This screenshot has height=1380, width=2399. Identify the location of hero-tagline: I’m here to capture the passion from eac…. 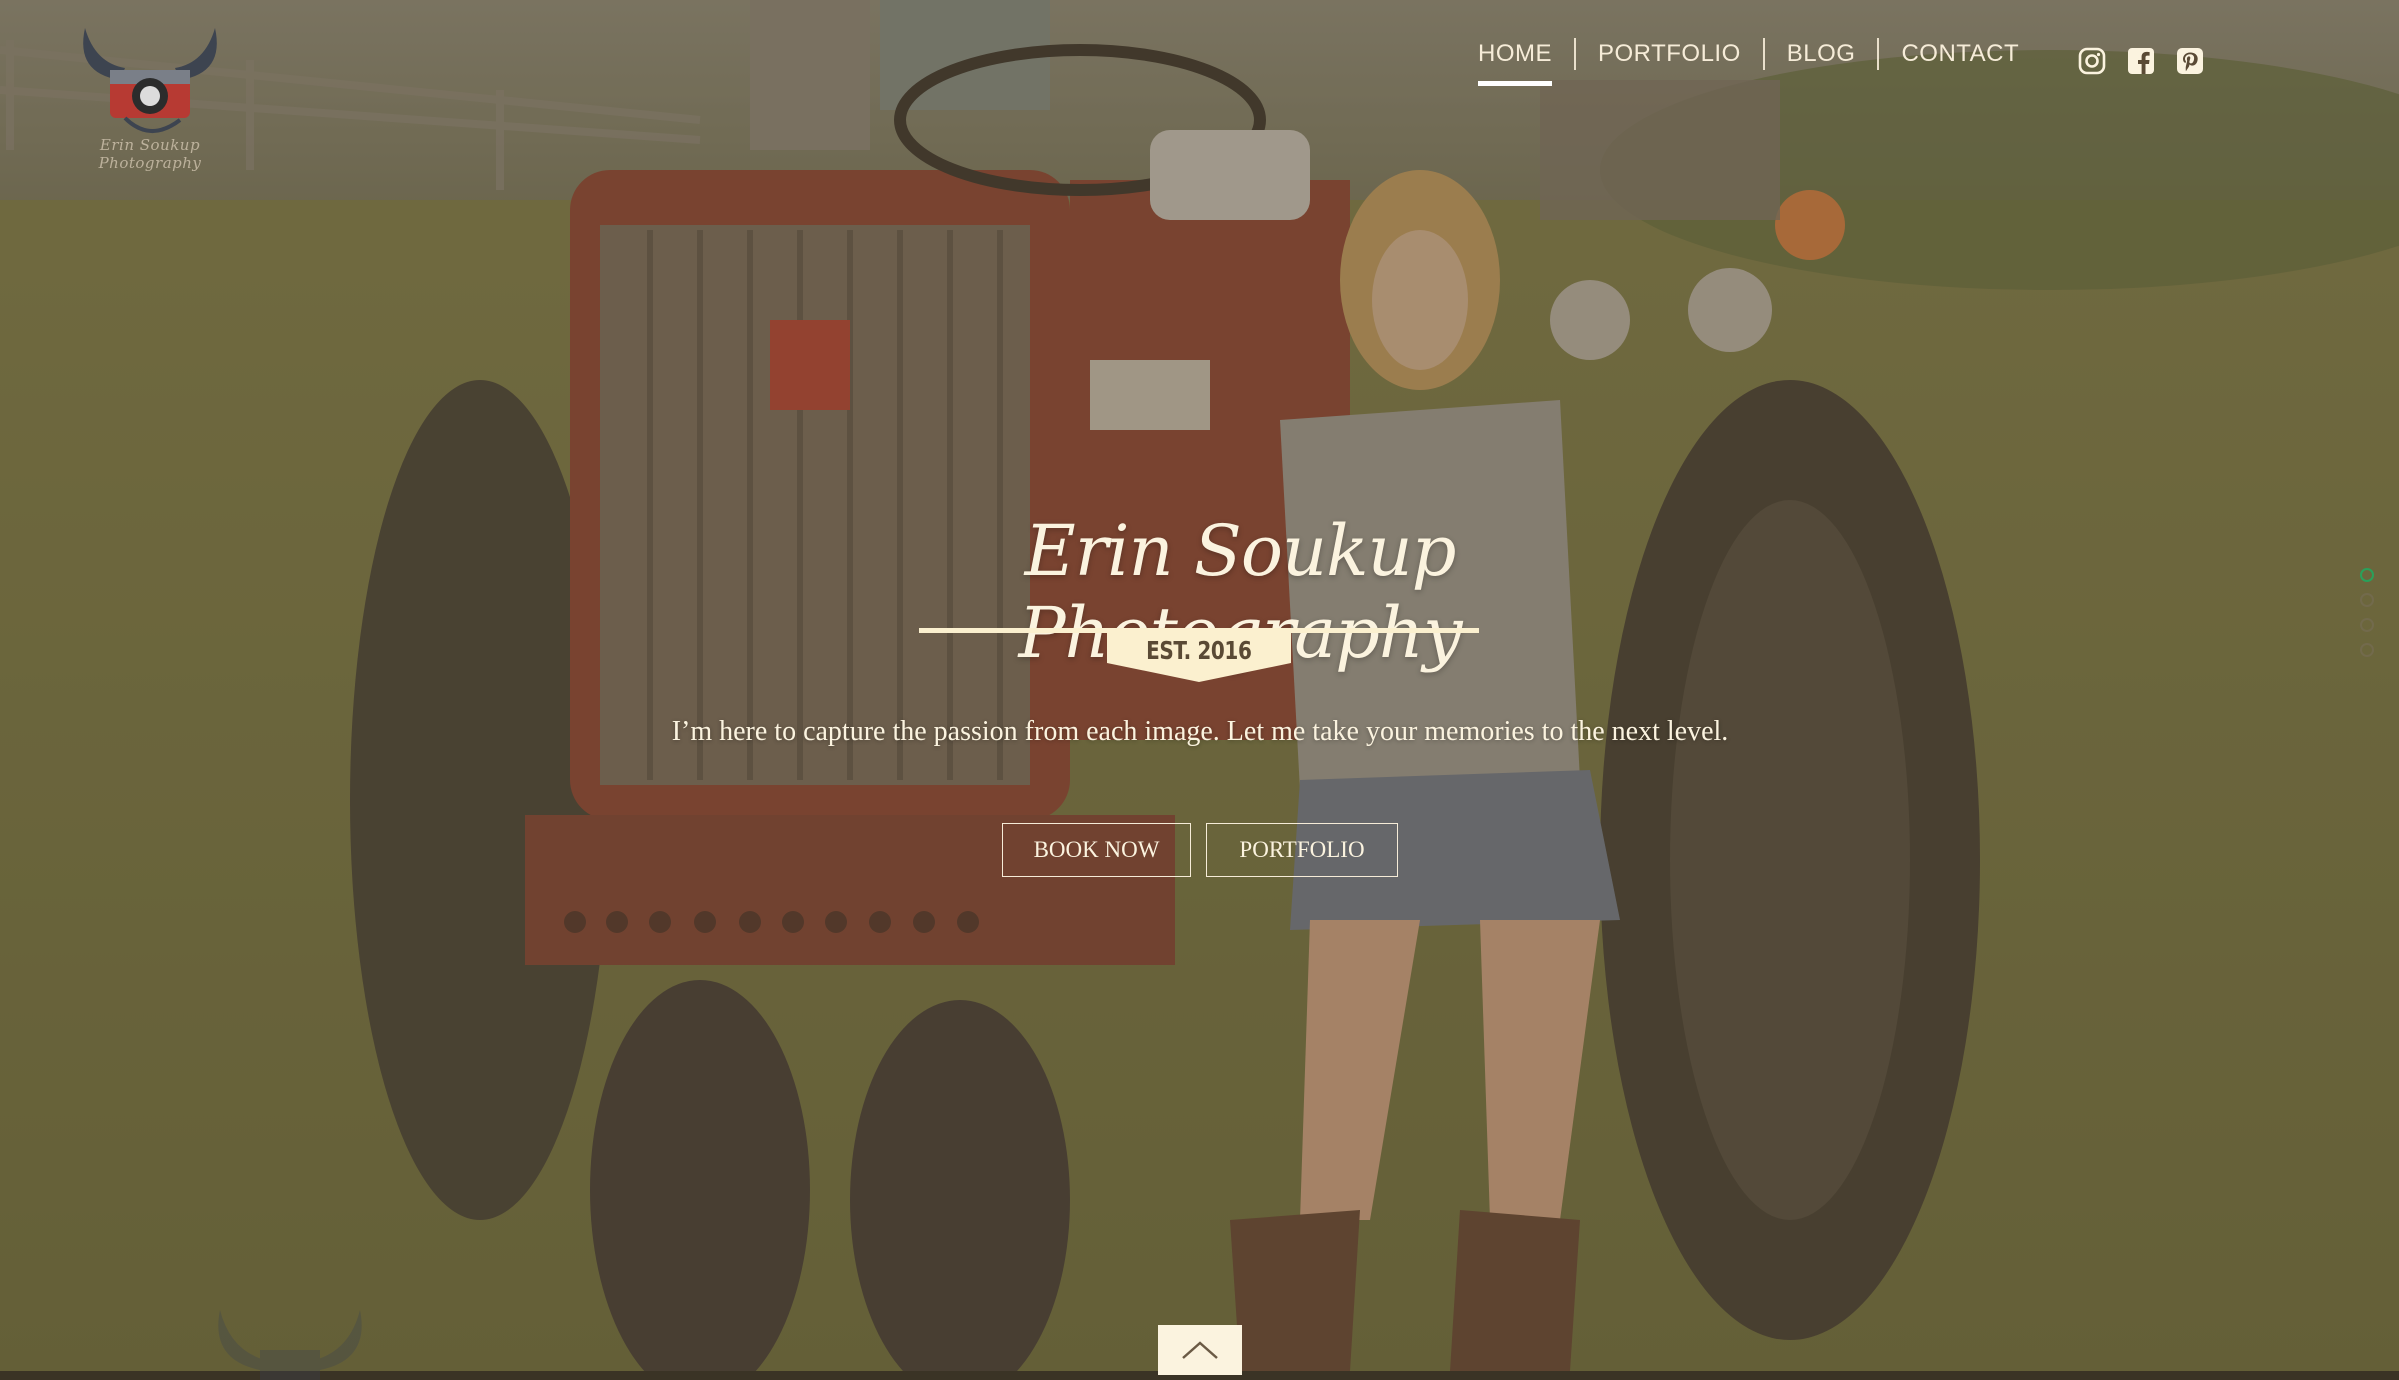
(1200, 731).